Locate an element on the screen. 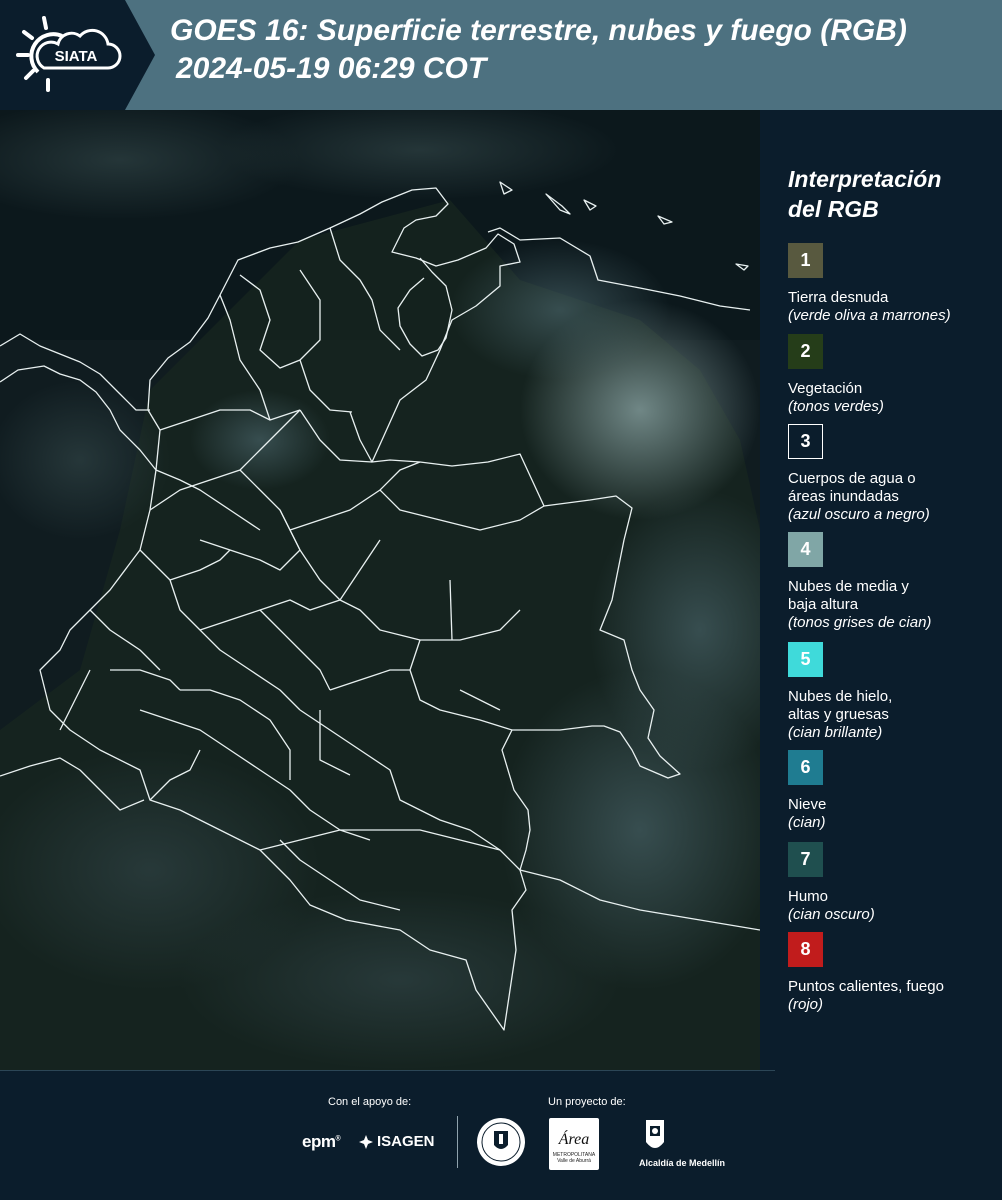 This screenshot has width=1002, height=1200. legend-swatch: 1 is located at coordinates (805, 260).